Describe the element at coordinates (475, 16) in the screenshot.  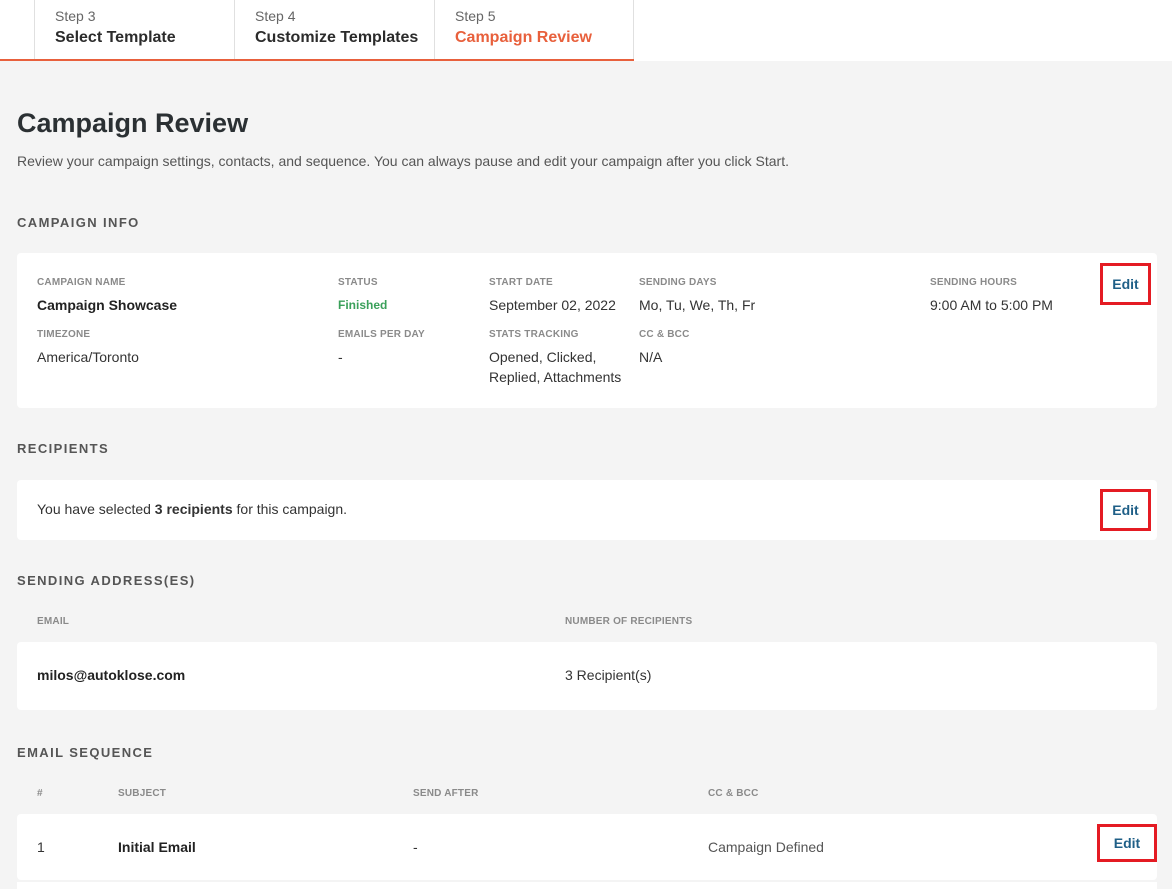
I see `step-number: Step 5` at that location.